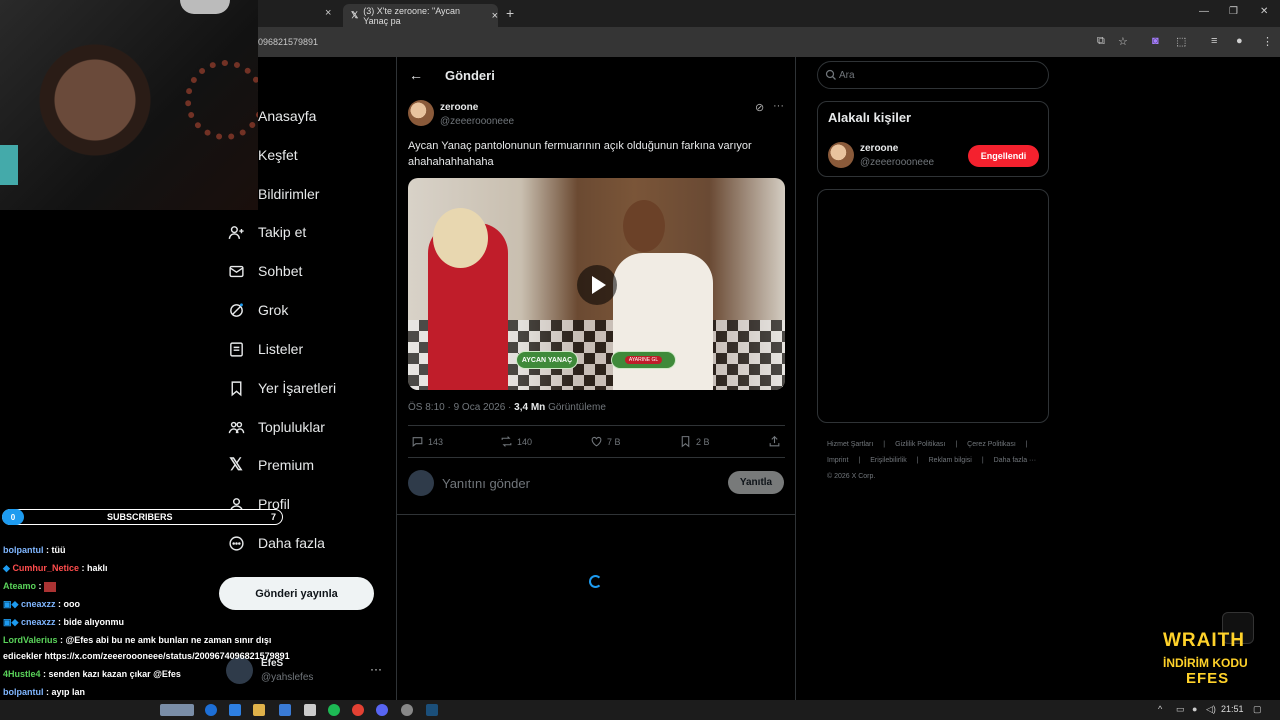 Image resolution: width=1280 pixels, height=720 pixels. What do you see at coordinates (278, 155) in the screenshot?
I see `nav-explore: Keşfet` at bounding box center [278, 155].